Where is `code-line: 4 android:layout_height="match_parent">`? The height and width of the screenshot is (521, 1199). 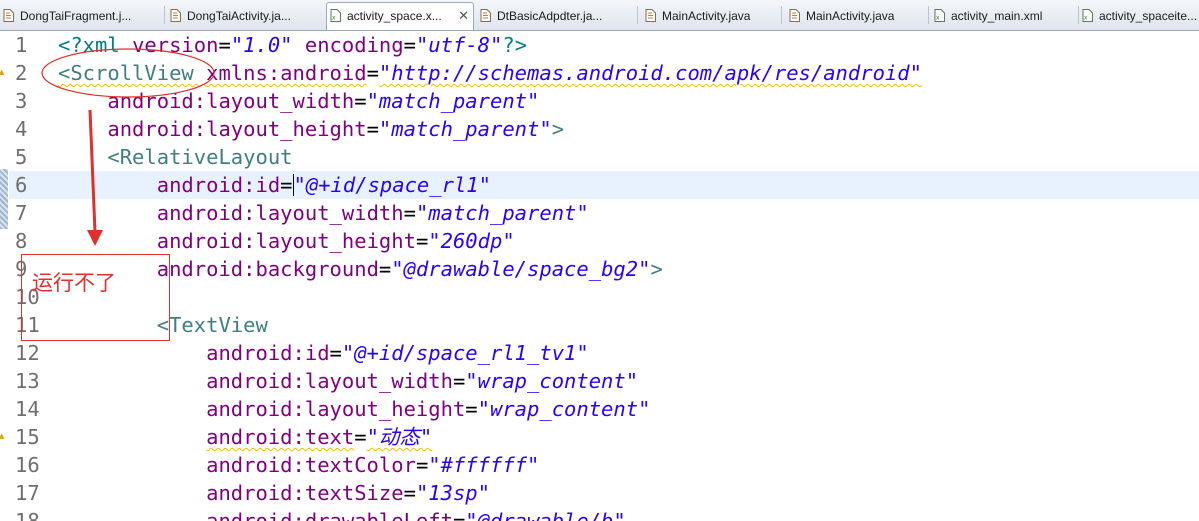 code-line: 4 android:layout_height="match_parent"> is located at coordinates (599, 129).